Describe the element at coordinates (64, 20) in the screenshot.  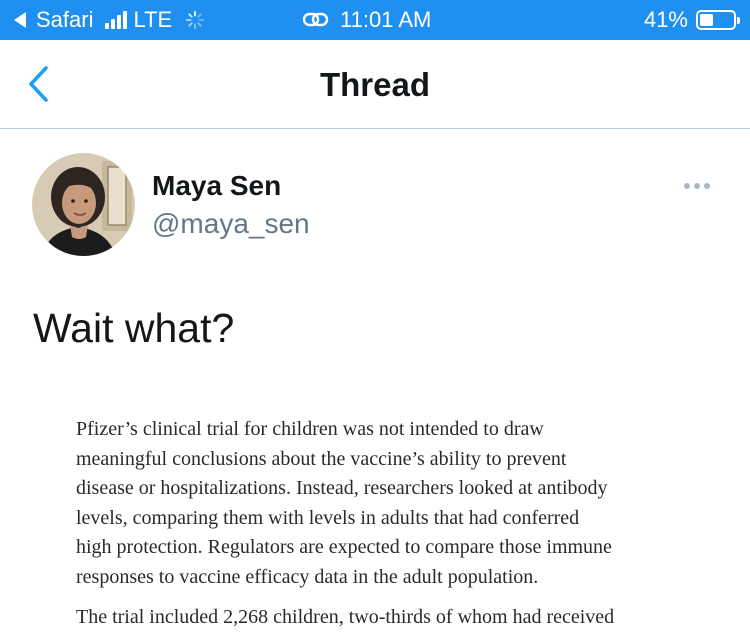
I see `back-to-app-label: Safari` at that location.